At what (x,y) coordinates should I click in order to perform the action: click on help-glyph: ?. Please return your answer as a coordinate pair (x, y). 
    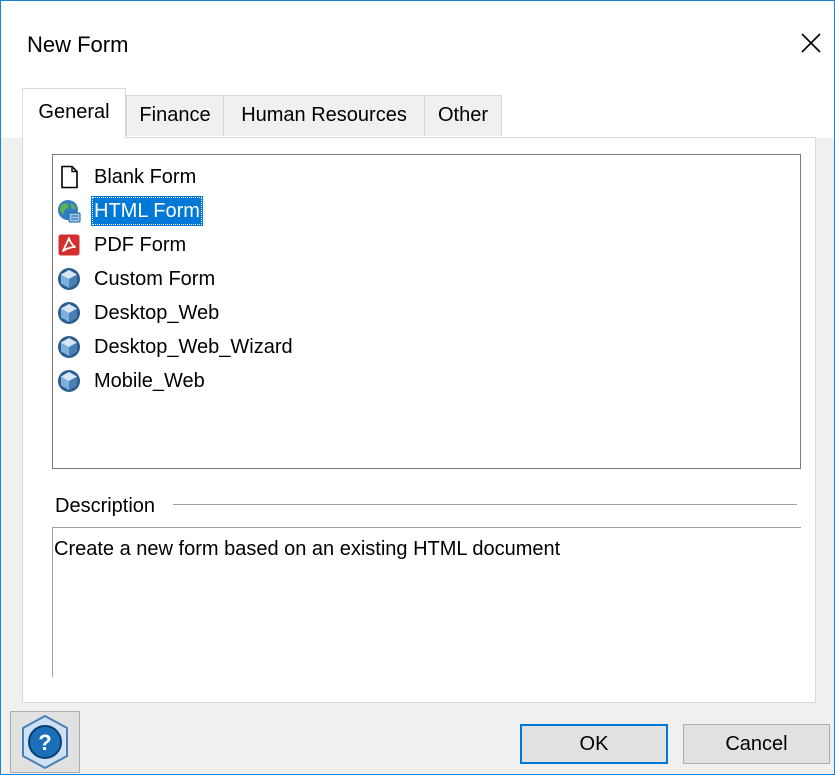
    Looking at the image, I should click on (44, 742).